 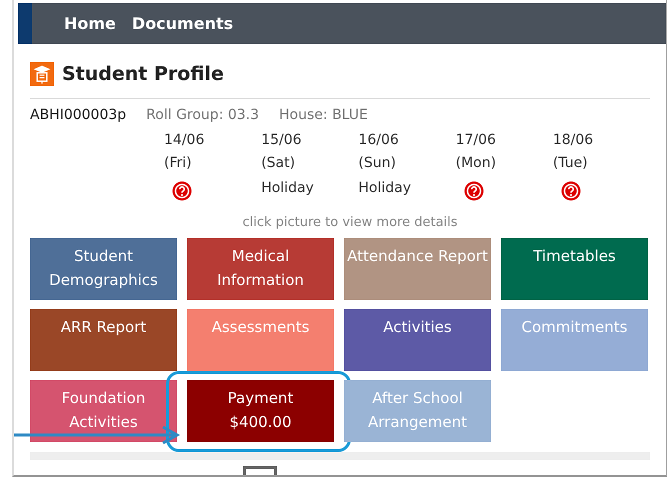 I want to click on weekday-label: (Sat), so click(x=278, y=163).